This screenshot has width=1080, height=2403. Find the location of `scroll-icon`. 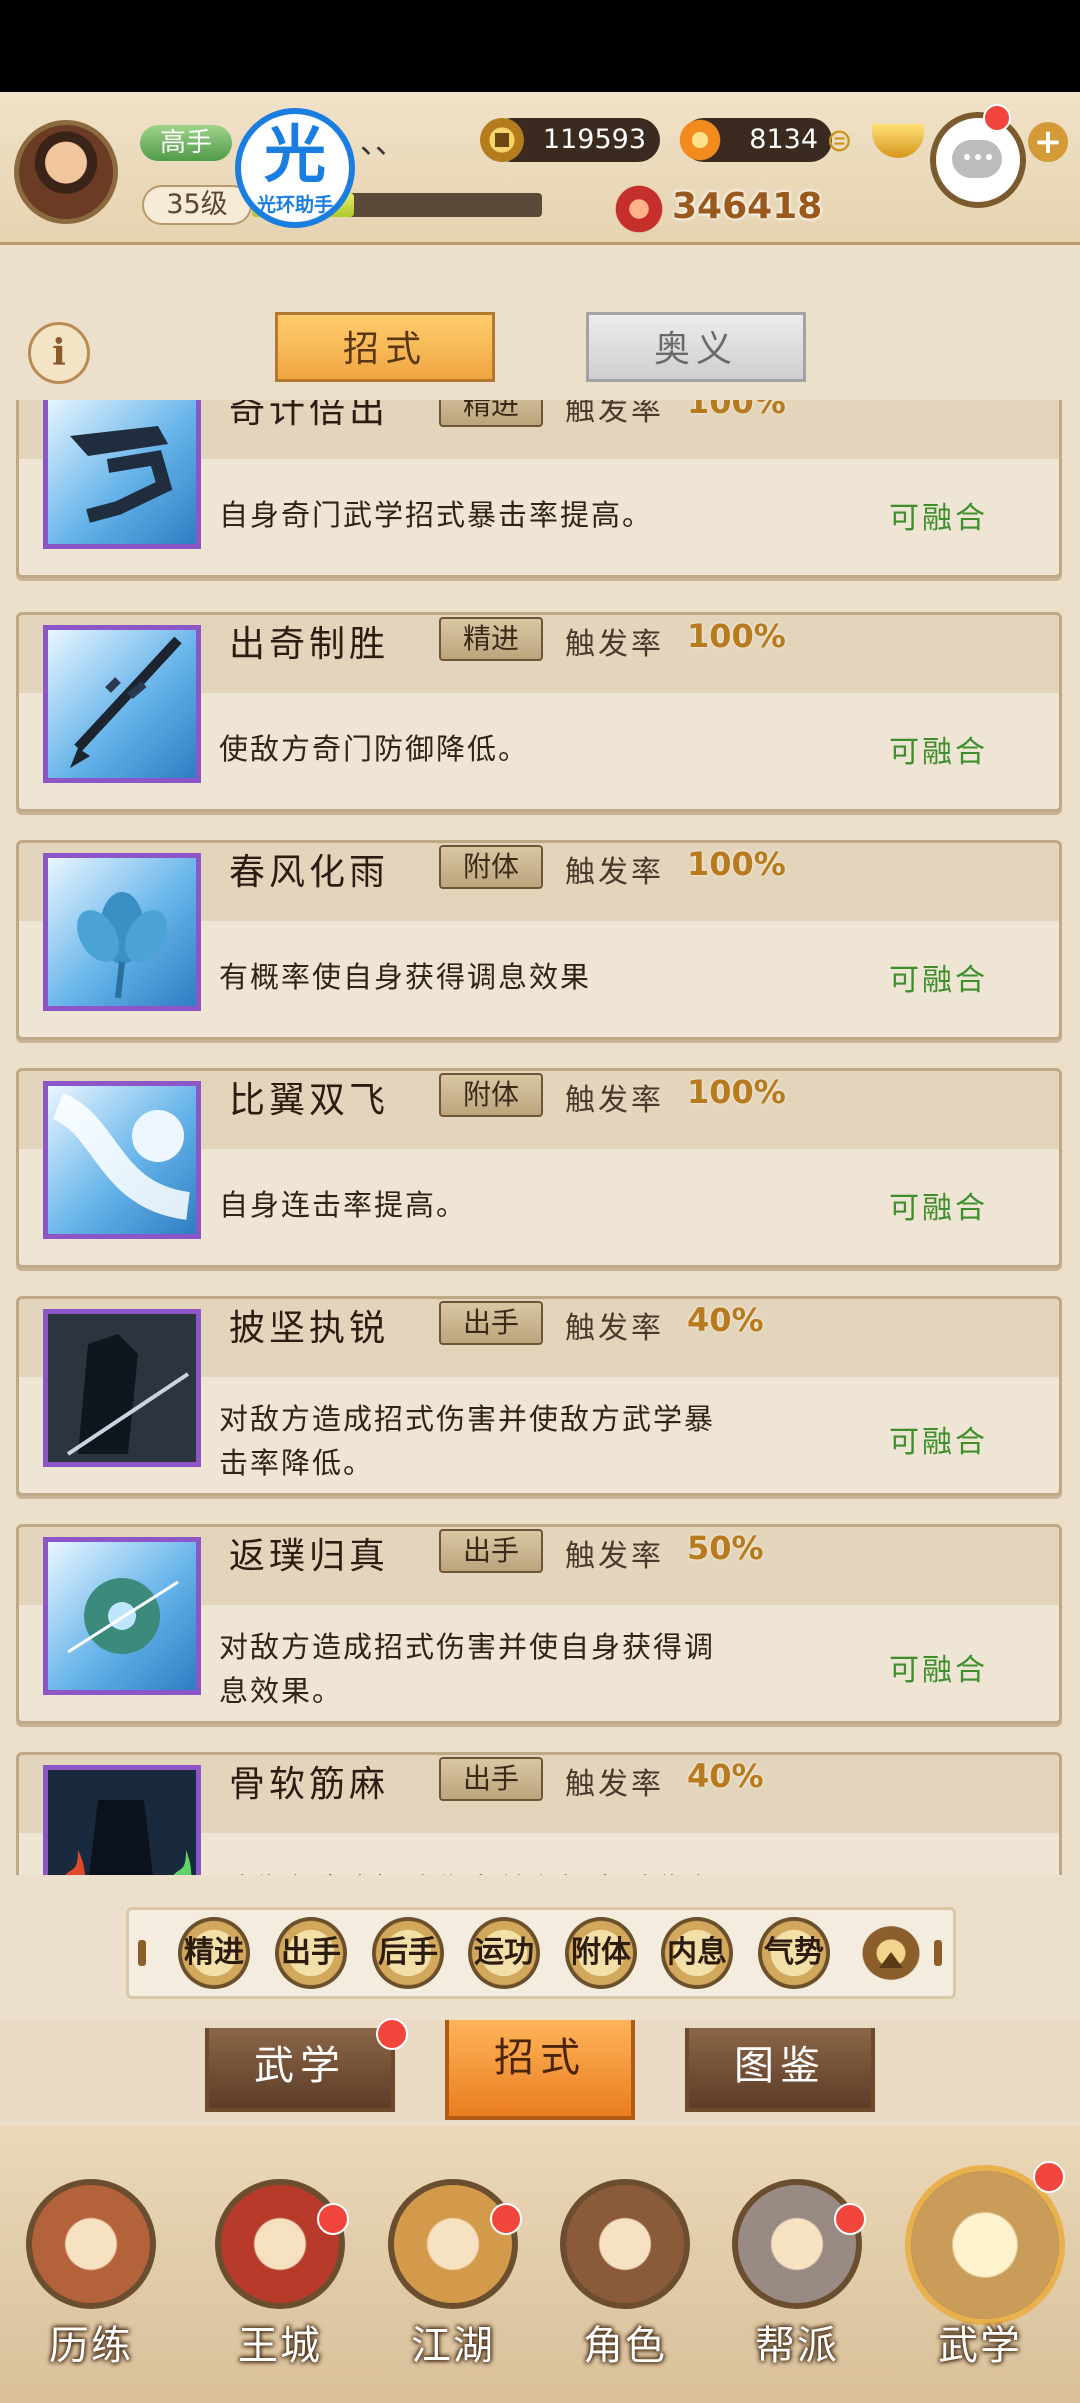

scroll-icon is located at coordinates (122, 474).